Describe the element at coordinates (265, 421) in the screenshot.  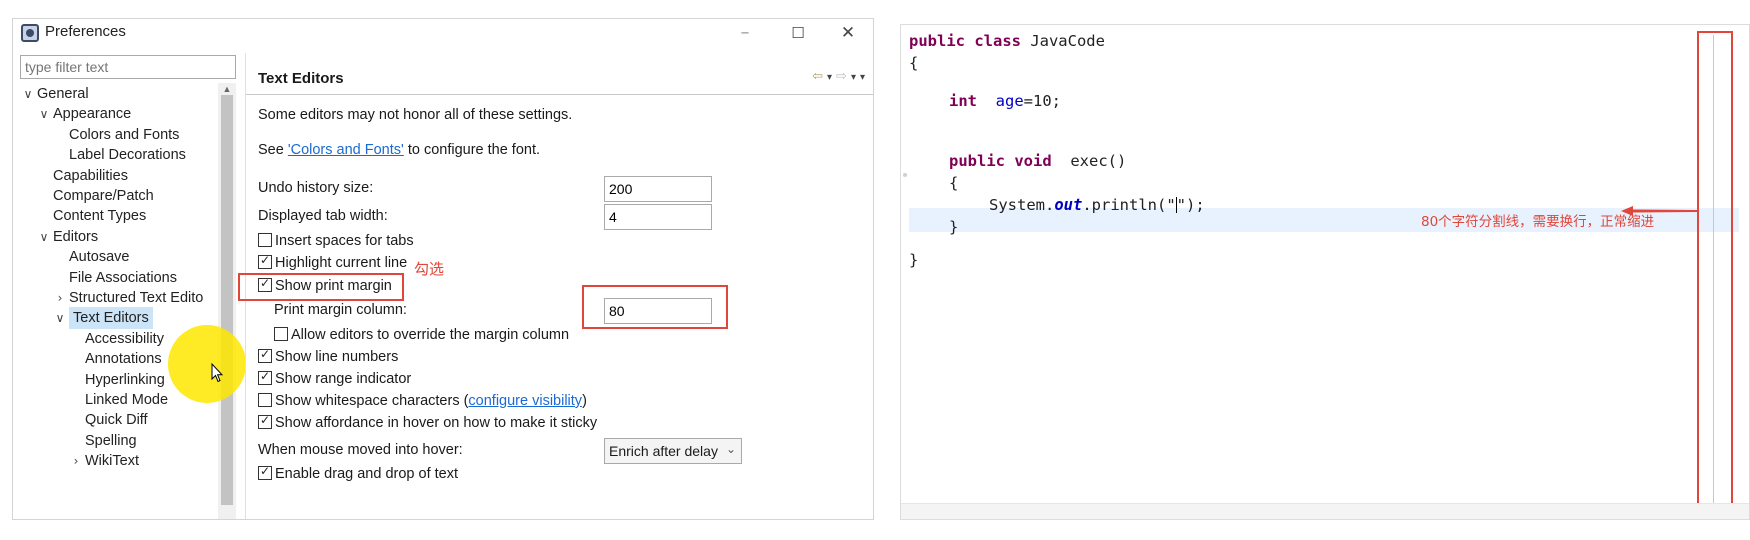
I see `show-affordance-checkbox` at that location.